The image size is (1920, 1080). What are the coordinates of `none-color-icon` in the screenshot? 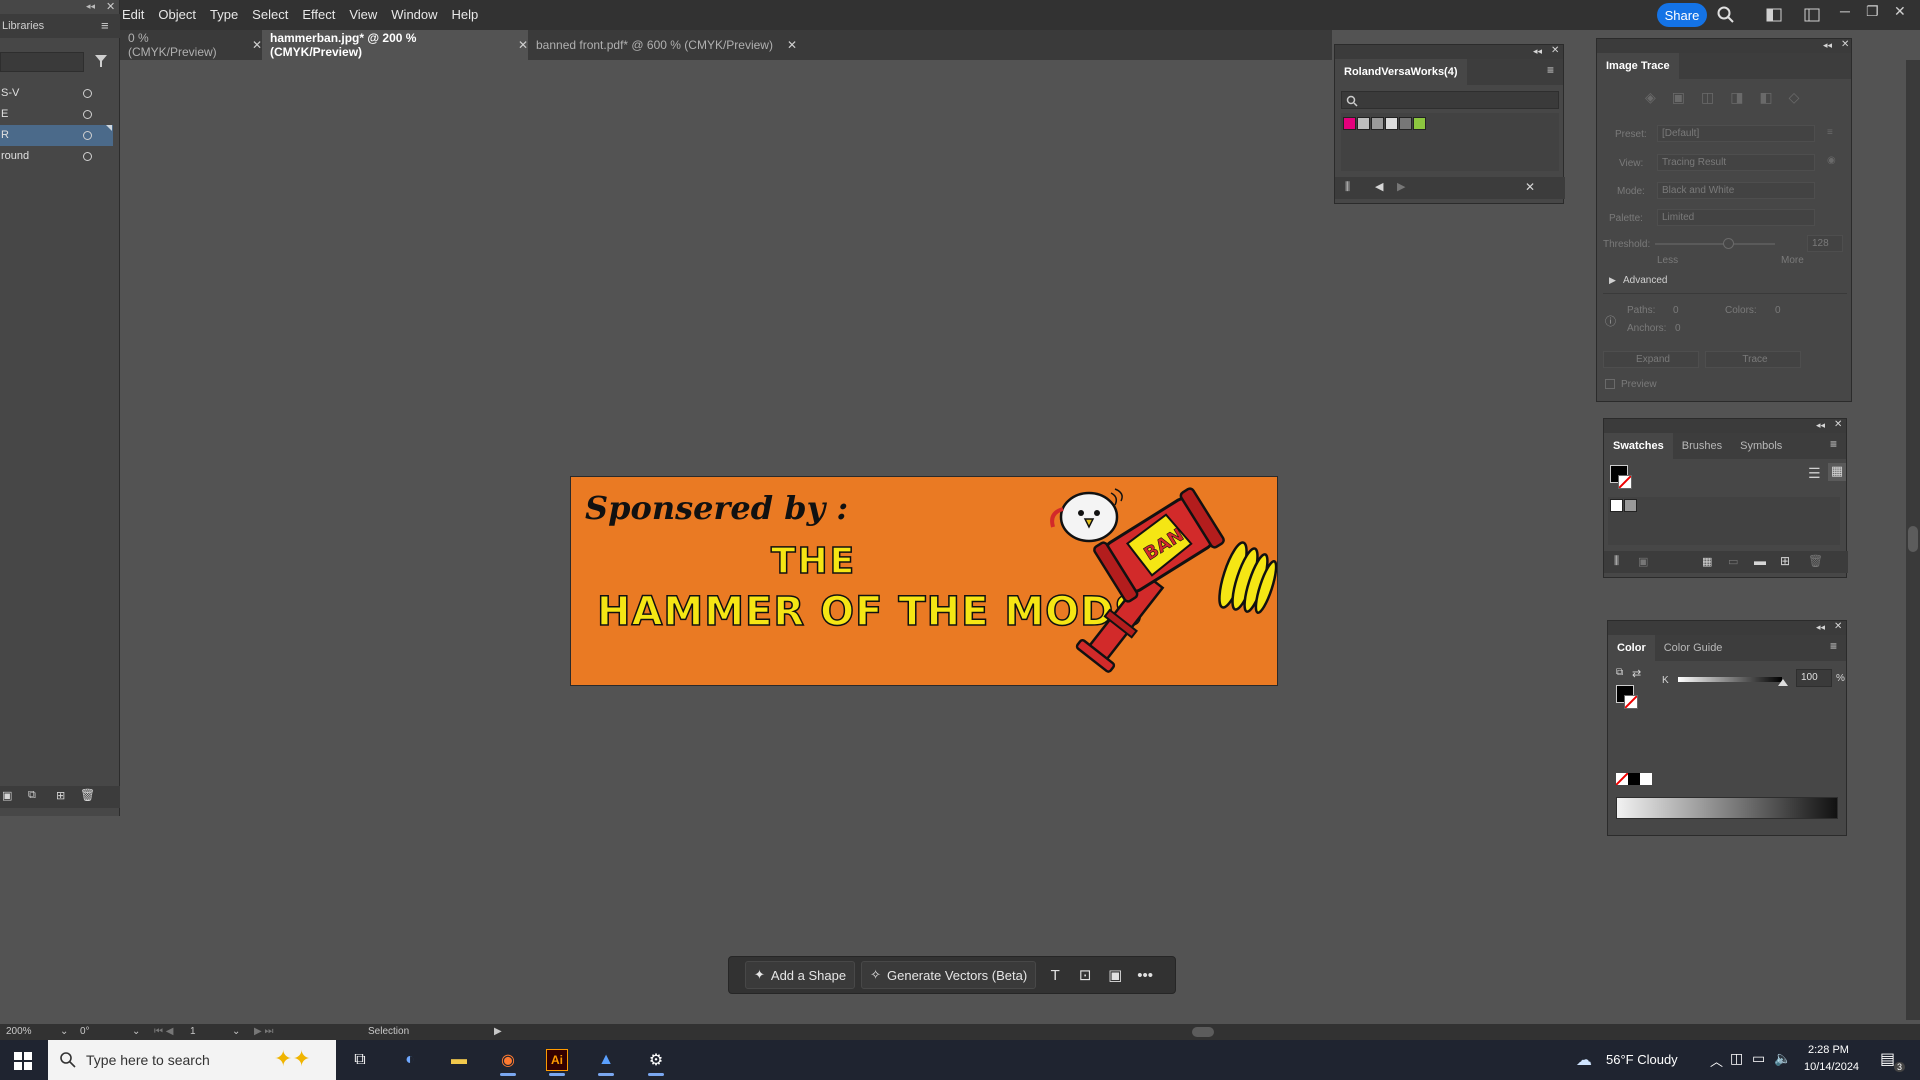 It's located at (1622, 779).